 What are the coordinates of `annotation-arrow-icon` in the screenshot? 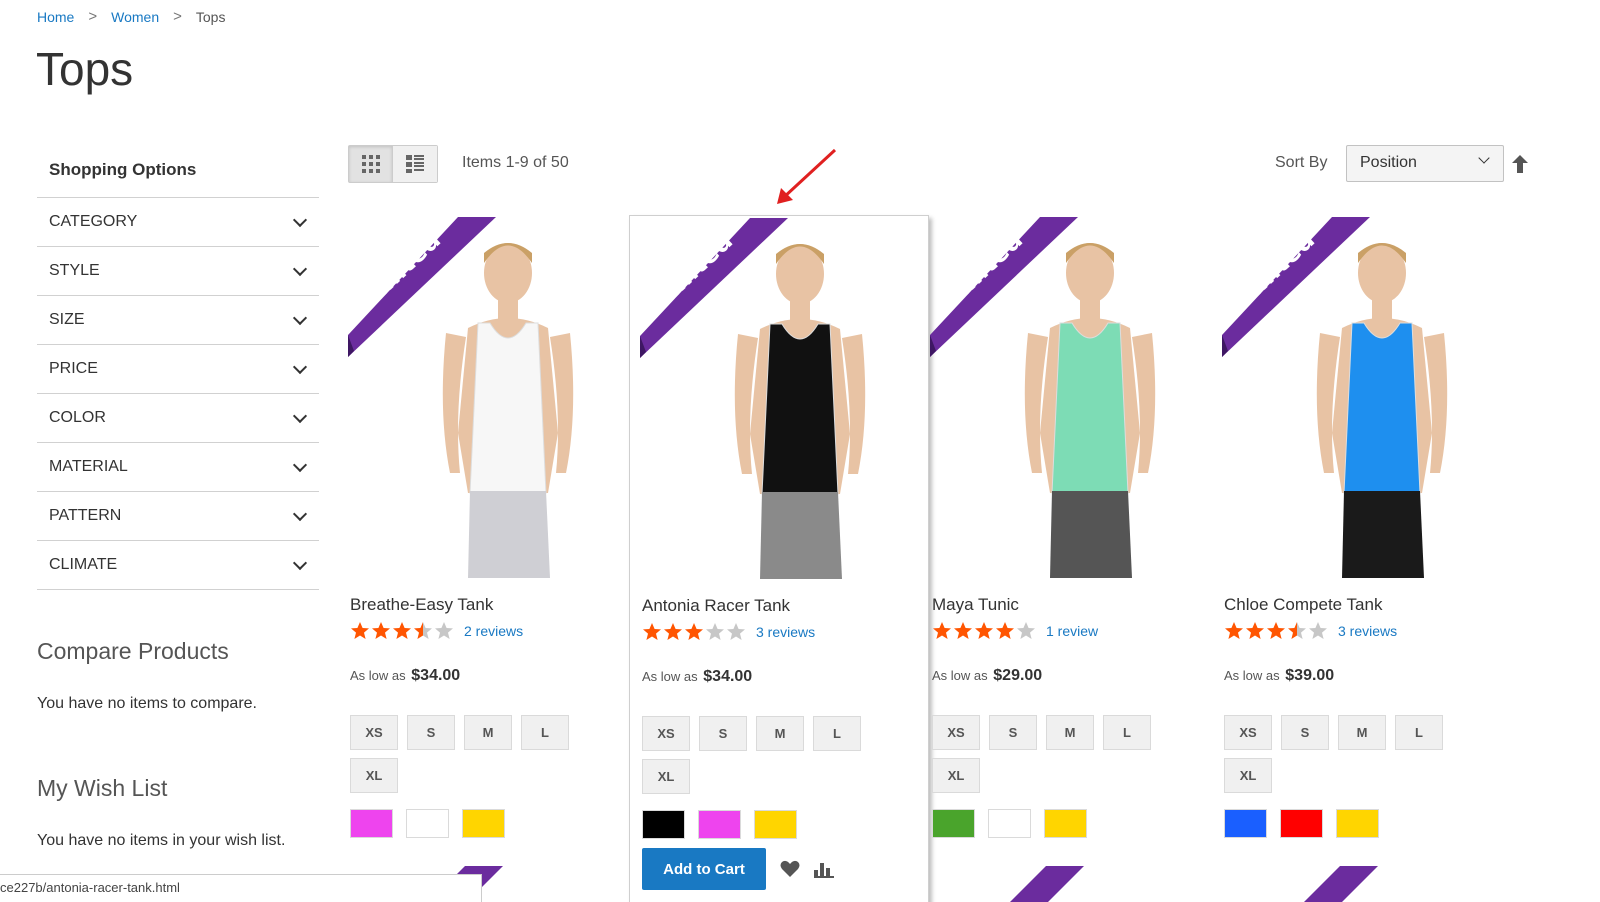 It's located at (807, 176).